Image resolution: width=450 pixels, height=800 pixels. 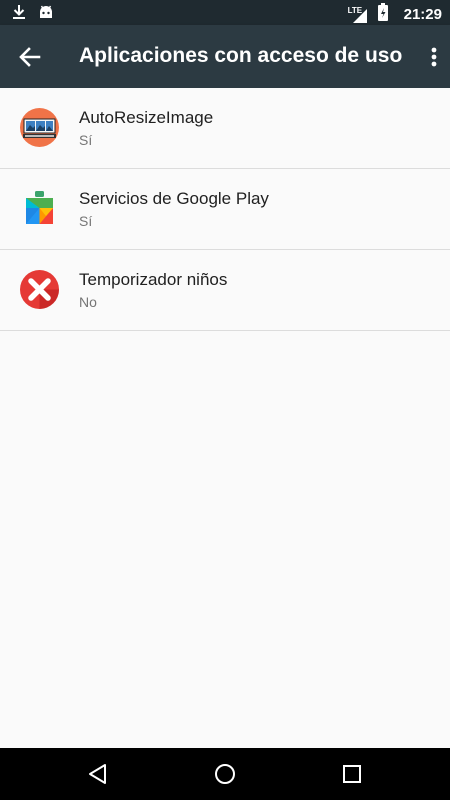 What do you see at coordinates (39, 208) in the screenshot?
I see `google-play-services-icon` at bounding box center [39, 208].